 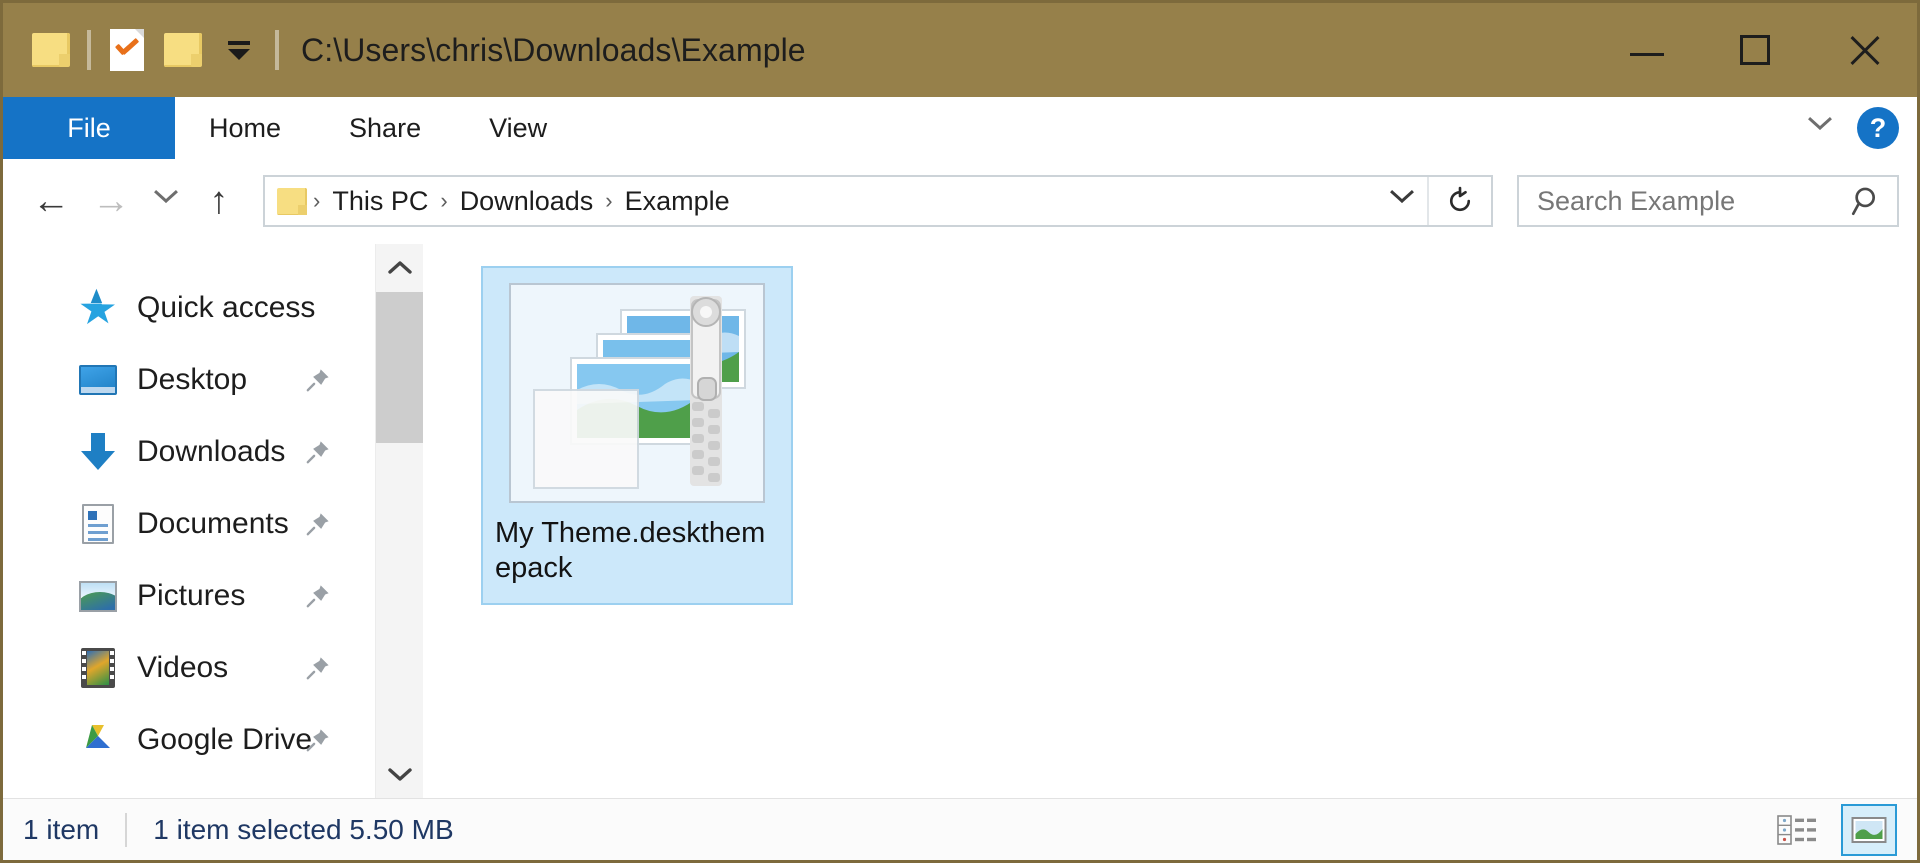 I want to click on scroll-up-button, so click(x=399, y=268).